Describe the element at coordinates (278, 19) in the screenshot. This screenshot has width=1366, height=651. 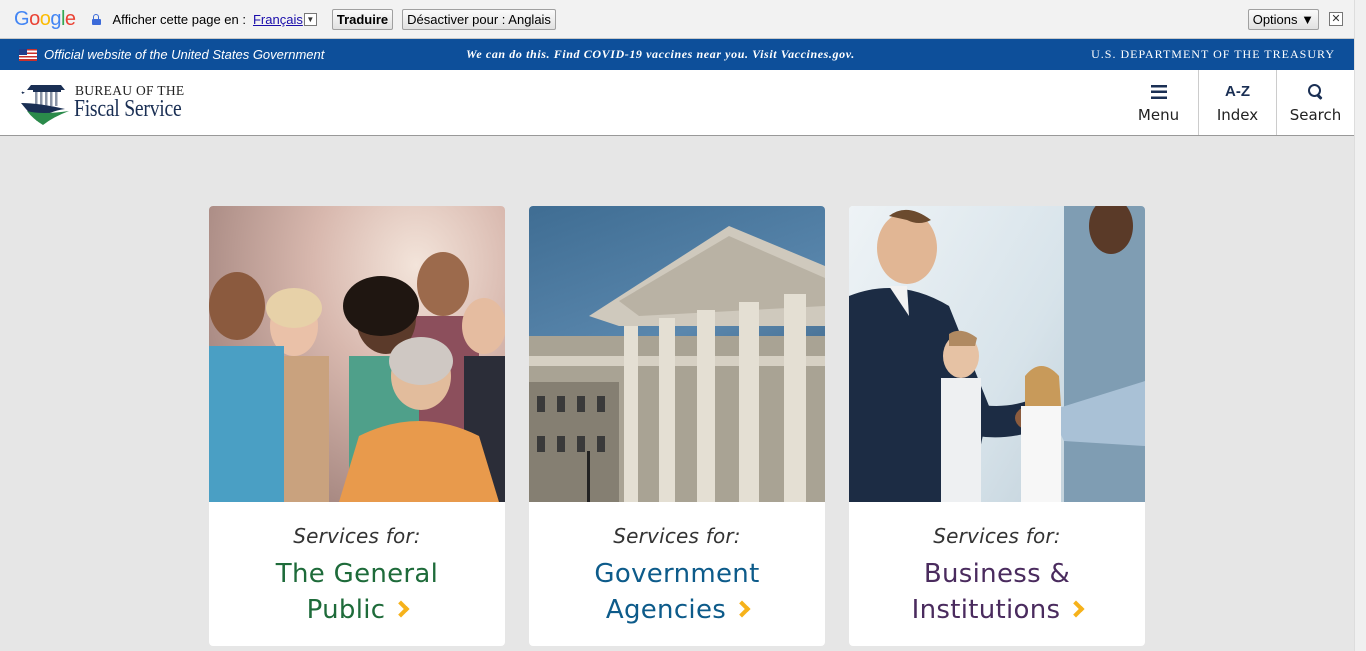
I see `language-select: Français` at that location.